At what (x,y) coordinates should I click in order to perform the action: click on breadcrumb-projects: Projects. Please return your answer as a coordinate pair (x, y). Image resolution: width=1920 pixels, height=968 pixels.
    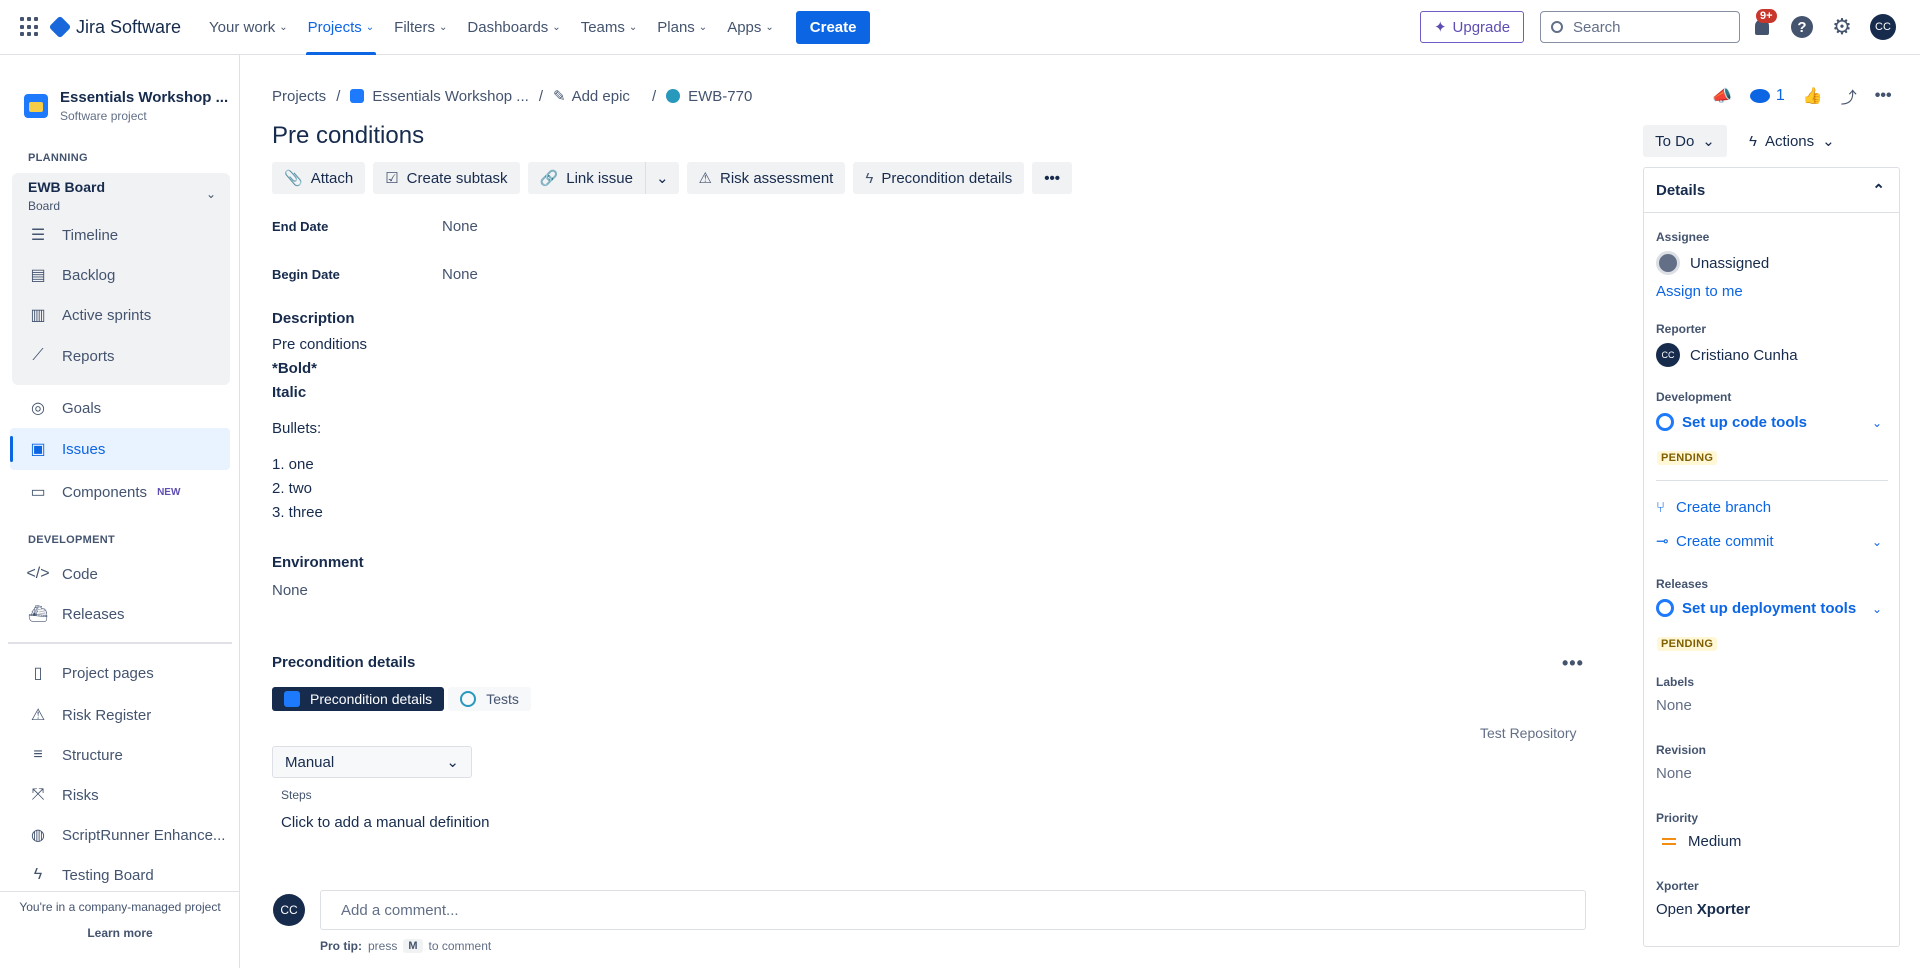
    Looking at the image, I should click on (299, 96).